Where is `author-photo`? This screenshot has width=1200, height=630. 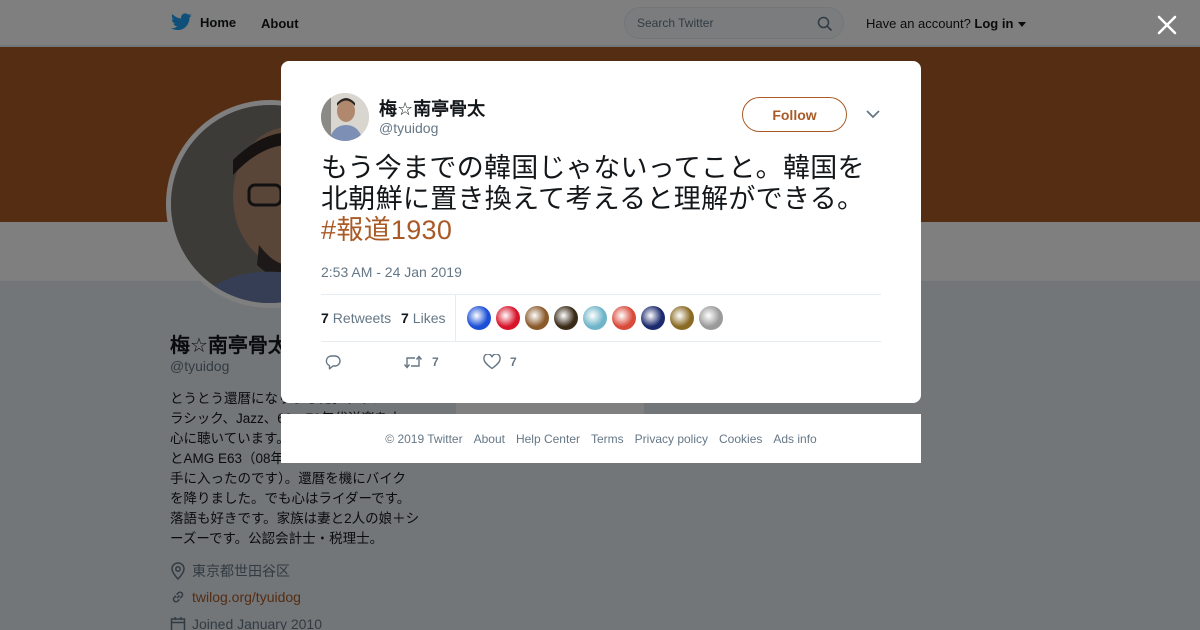 author-photo is located at coordinates (345, 117).